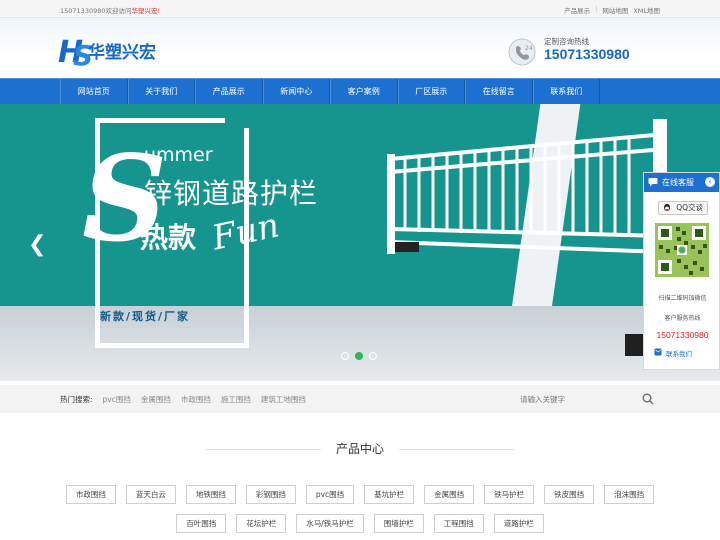  I want to click on category-row: 百叶围挡 花坛护栏 水马/铁马护栏 围墙护栏 工程围挡 道路护栏, so click(360, 523).